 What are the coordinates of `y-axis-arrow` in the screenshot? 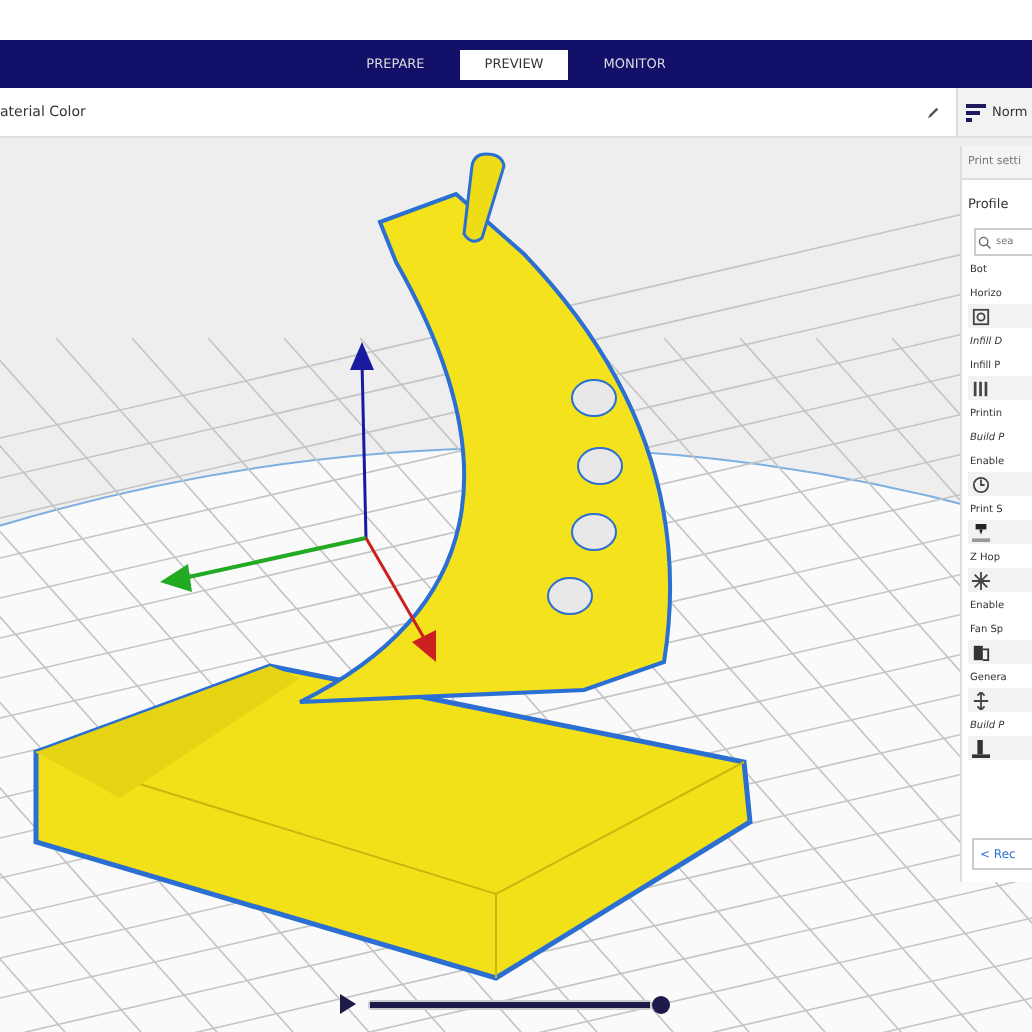 It's located at (400, 599).